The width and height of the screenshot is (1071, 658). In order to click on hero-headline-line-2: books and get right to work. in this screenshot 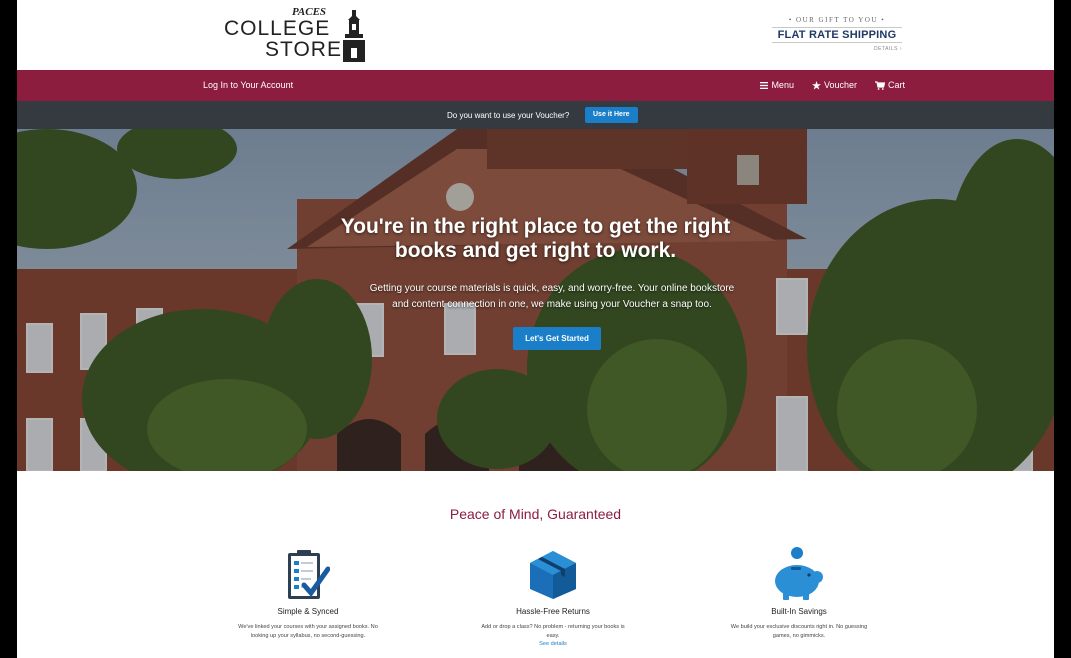, I will do `click(535, 250)`.